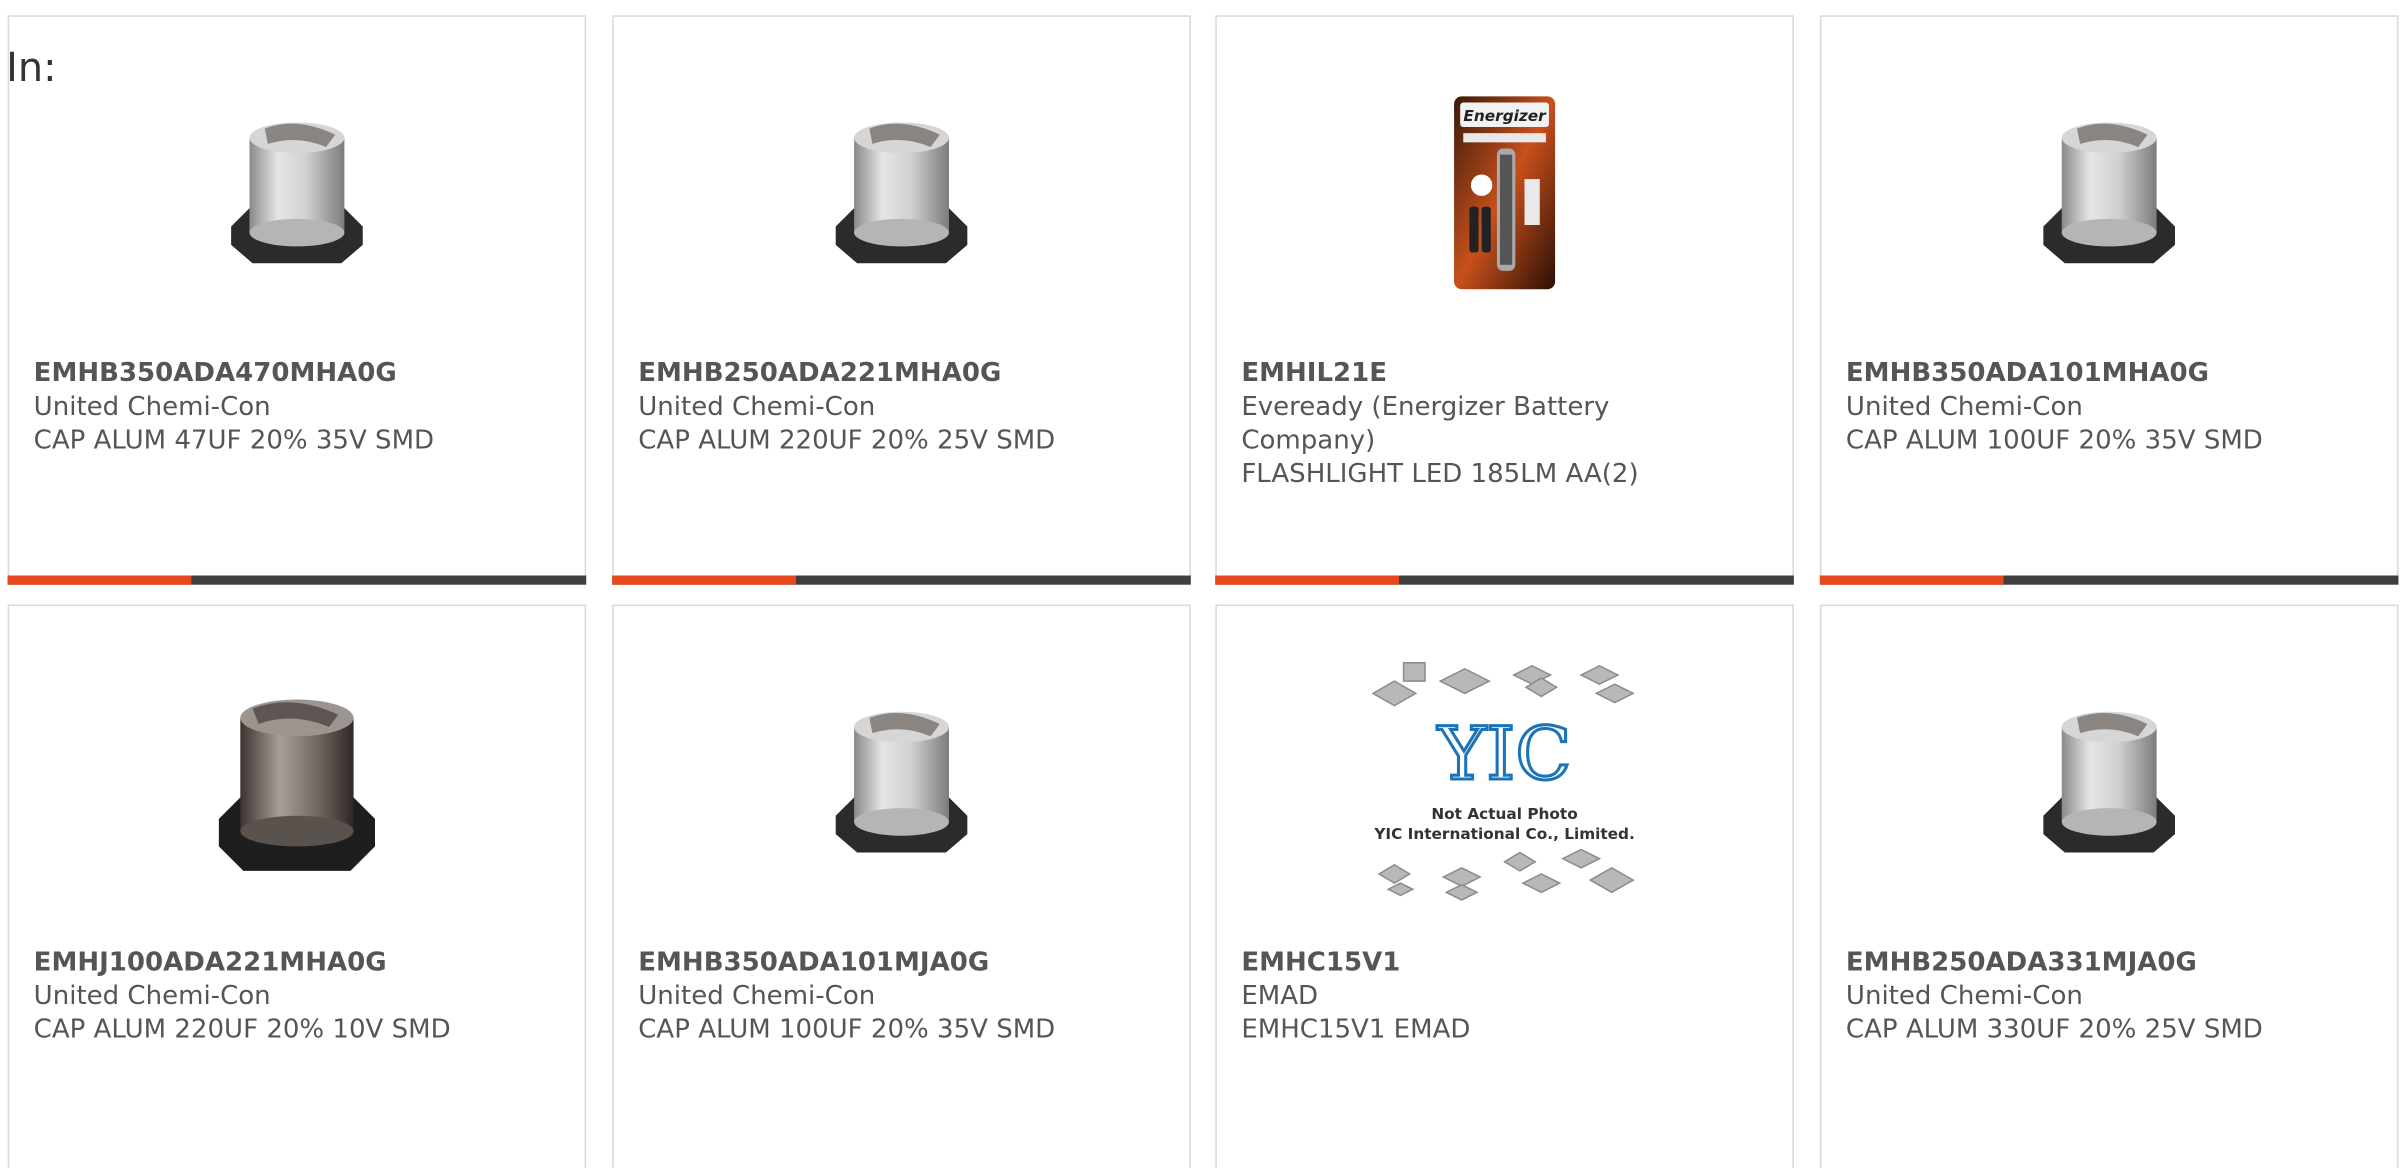  What do you see at coordinates (1505, 116) in the screenshot?
I see `brand-text: Energizer` at bounding box center [1505, 116].